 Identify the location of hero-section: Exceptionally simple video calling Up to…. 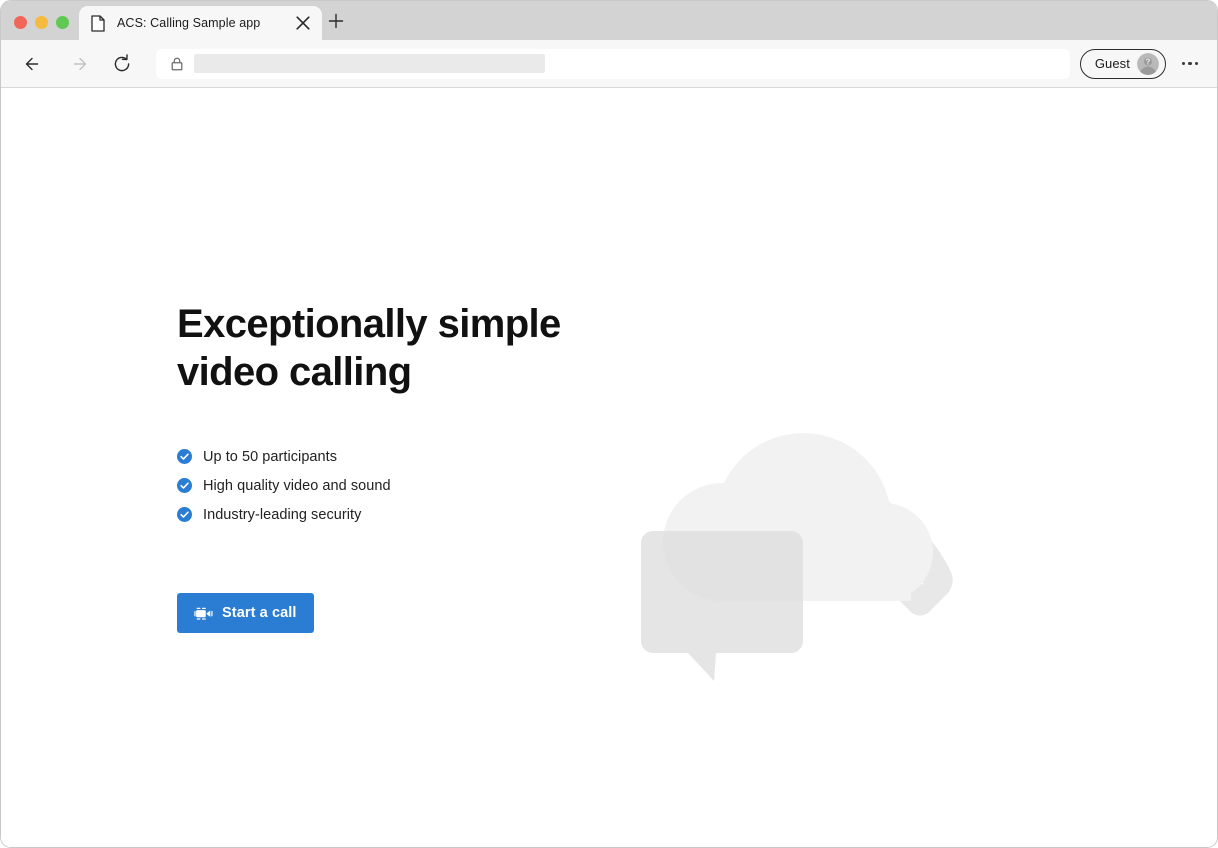
(387, 466).